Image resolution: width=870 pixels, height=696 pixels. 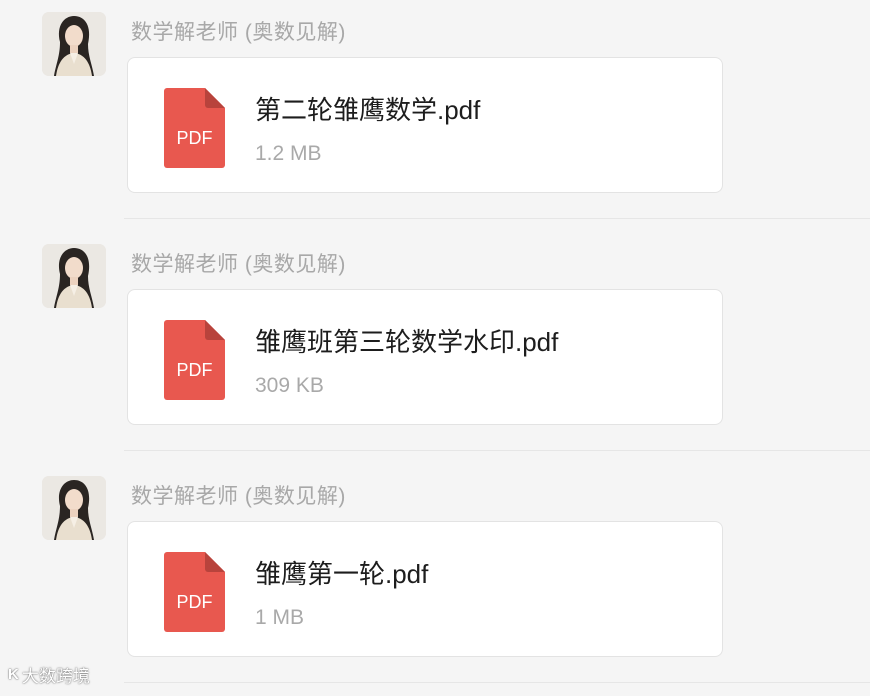 I want to click on file-card: PDF 雏鹰第一轮.pdf 1 MB, so click(x=425, y=589).